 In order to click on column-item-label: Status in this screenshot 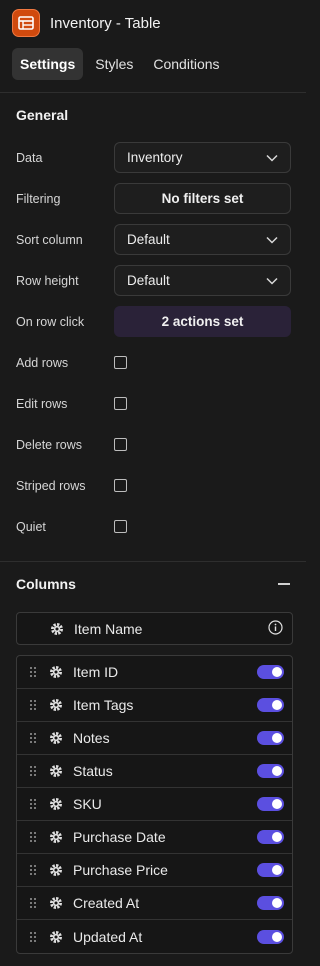, I will do `click(93, 771)`.